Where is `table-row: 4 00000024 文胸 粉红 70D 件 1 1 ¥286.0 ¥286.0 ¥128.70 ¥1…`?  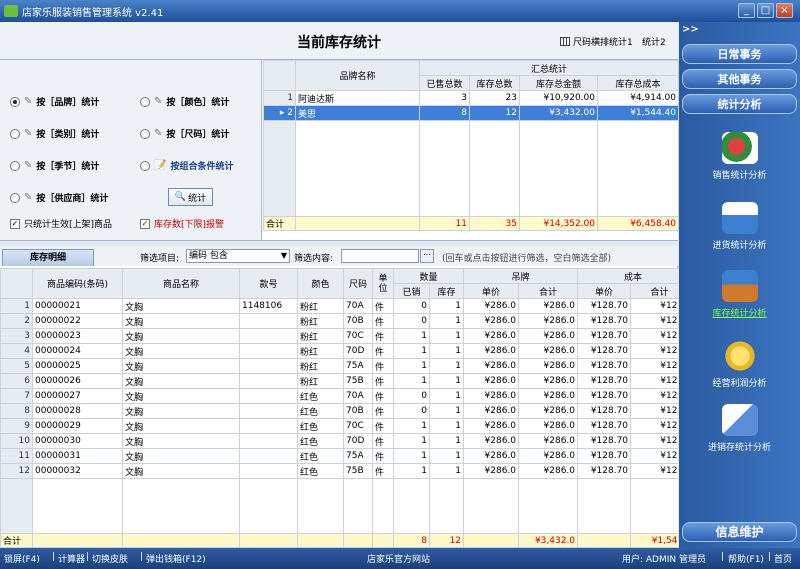 table-row: 4 00000024 文胸 粉红 70D 件 1 1 ¥286.0 ¥286.0 ¥128.70 ¥1… is located at coordinates (339, 351).